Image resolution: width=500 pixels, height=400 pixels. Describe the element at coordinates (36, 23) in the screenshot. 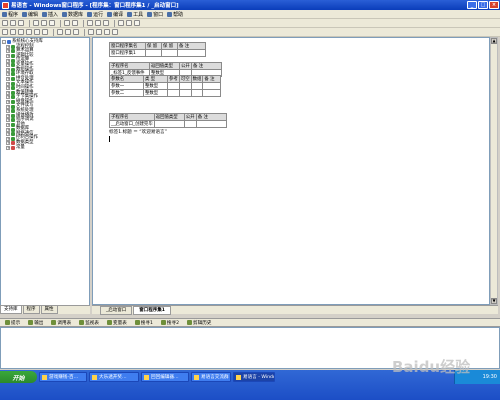

I see `cut-icon` at that location.